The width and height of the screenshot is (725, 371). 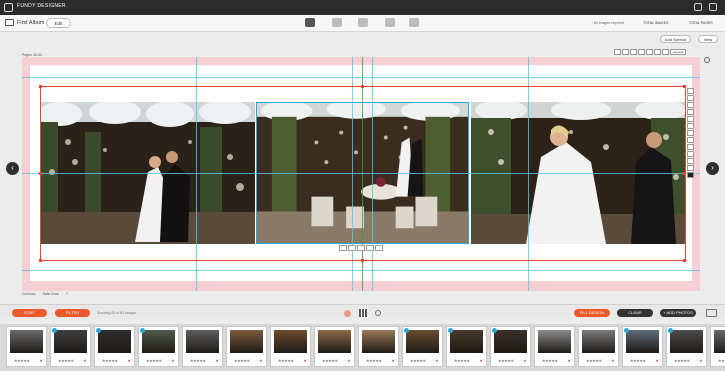 What do you see at coordinates (712, 168) in the screenshot?
I see `next-spread-icon: ›` at bounding box center [712, 168].